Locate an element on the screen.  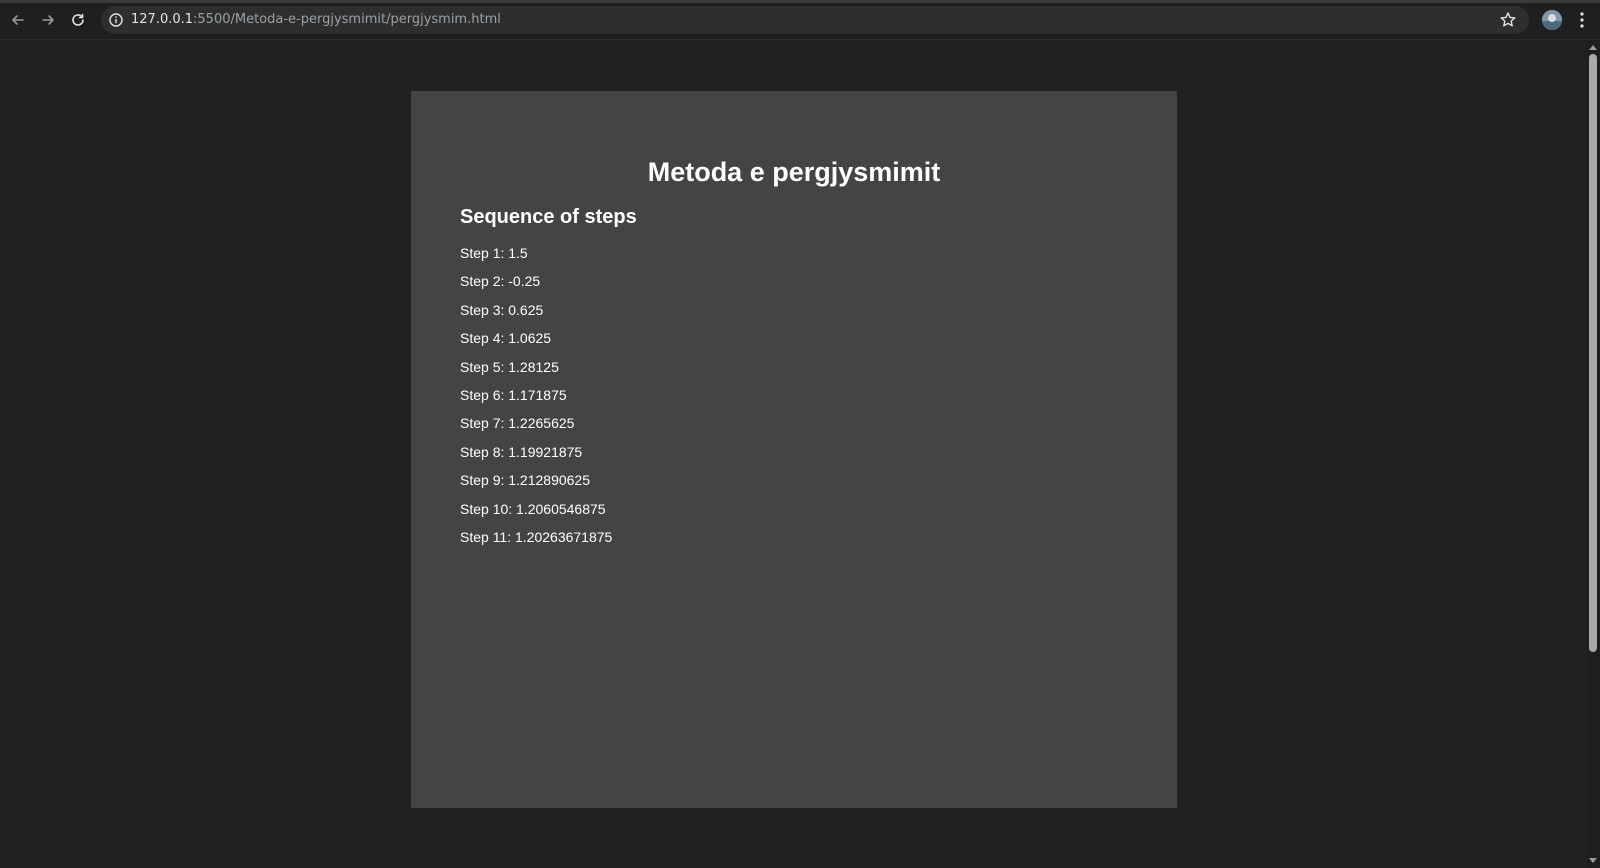
back-button is located at coordinates (18, 20).